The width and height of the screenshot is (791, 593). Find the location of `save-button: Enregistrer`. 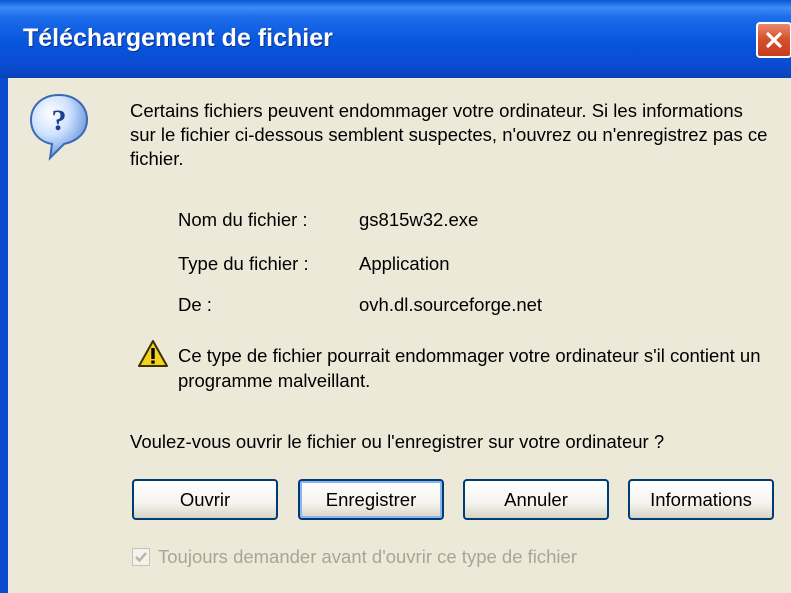

save-button: Enregistrer is located at coordinates (371, 499).